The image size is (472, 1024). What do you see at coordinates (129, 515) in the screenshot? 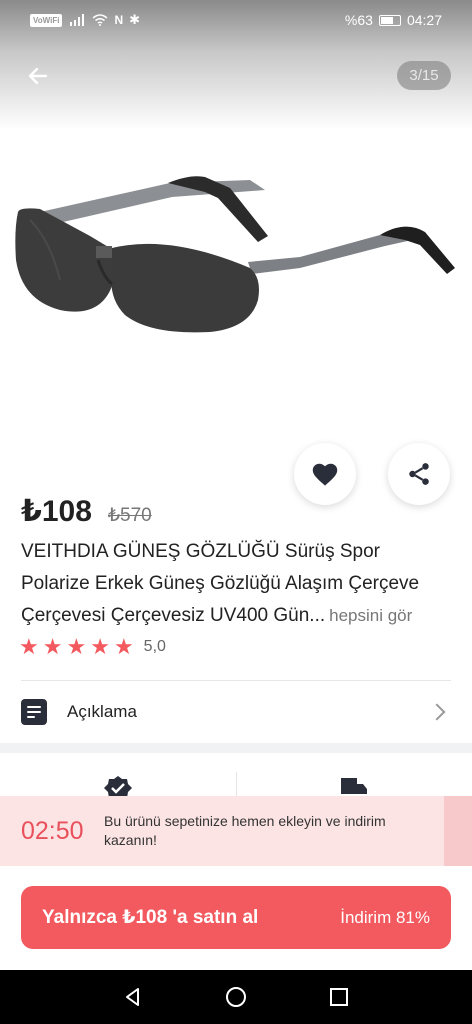
I see `price-old: ₺570` at bounding box center [129, 515].